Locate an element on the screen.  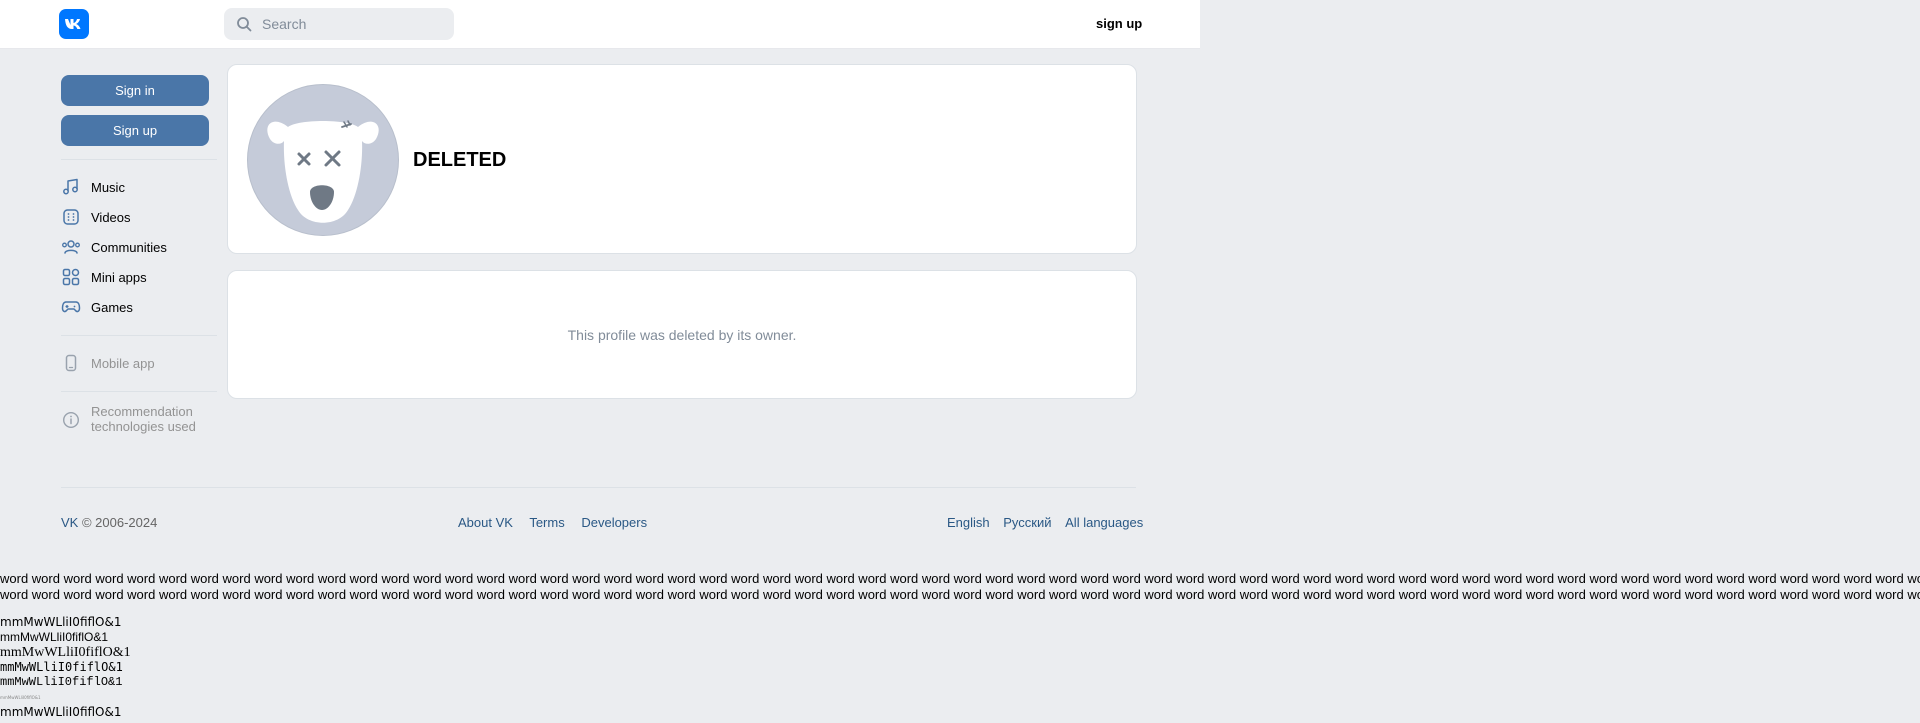
deleted-user-avatar is located at coordinates (323, 160).